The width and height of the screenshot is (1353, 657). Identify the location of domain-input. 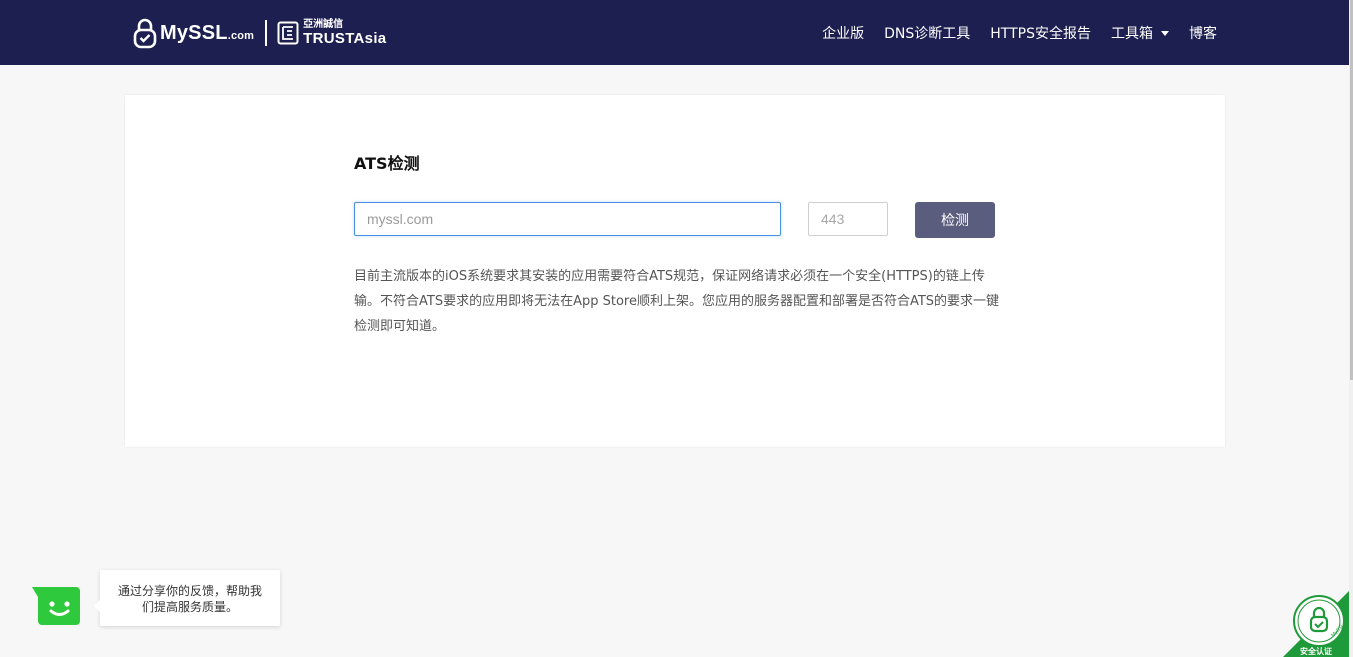
(567, 219).